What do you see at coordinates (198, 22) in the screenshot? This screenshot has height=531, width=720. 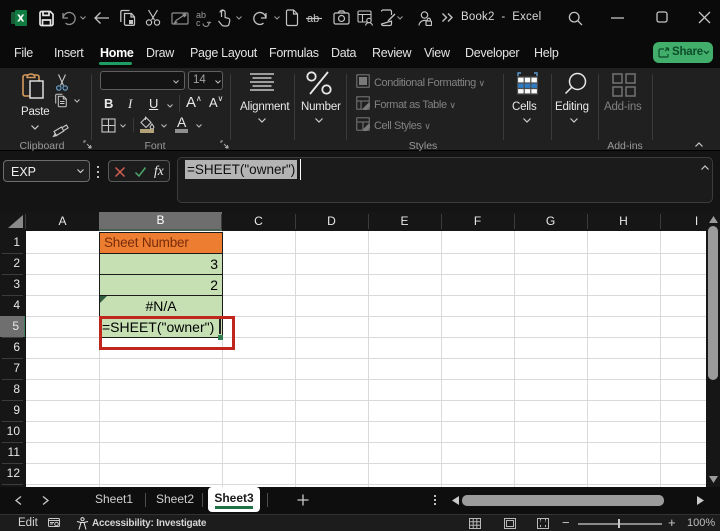 I see `svg-text: c` at bounding box center [198, 22].